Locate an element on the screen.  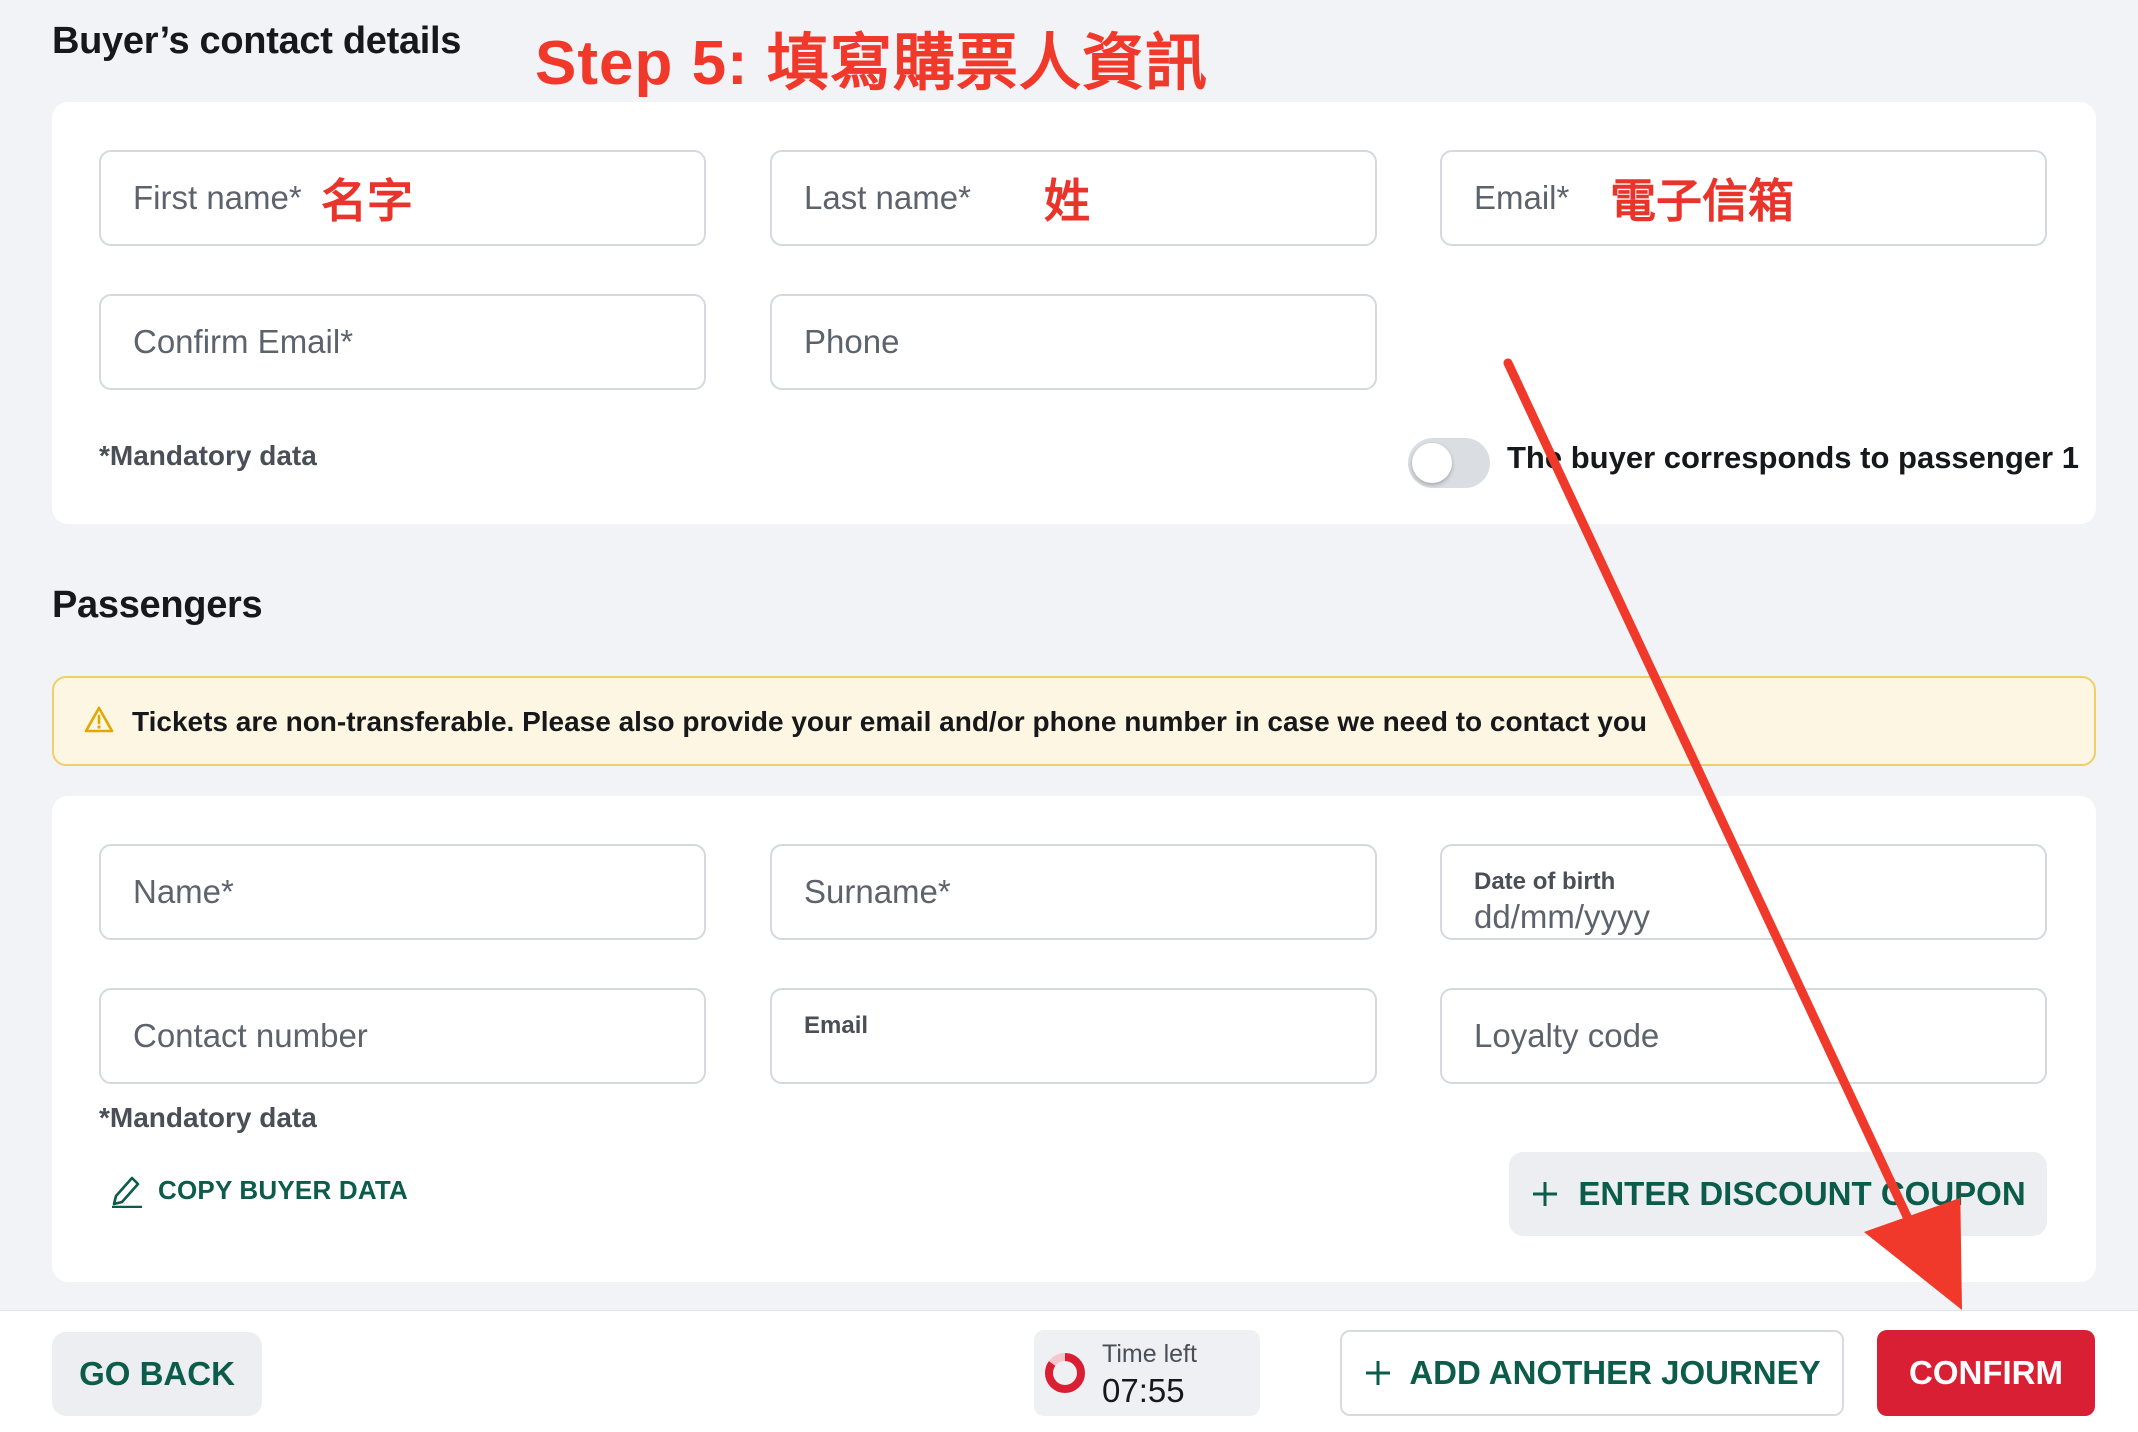
last-name-field: Last name* 姓 is located at coordinates (1073, 198).